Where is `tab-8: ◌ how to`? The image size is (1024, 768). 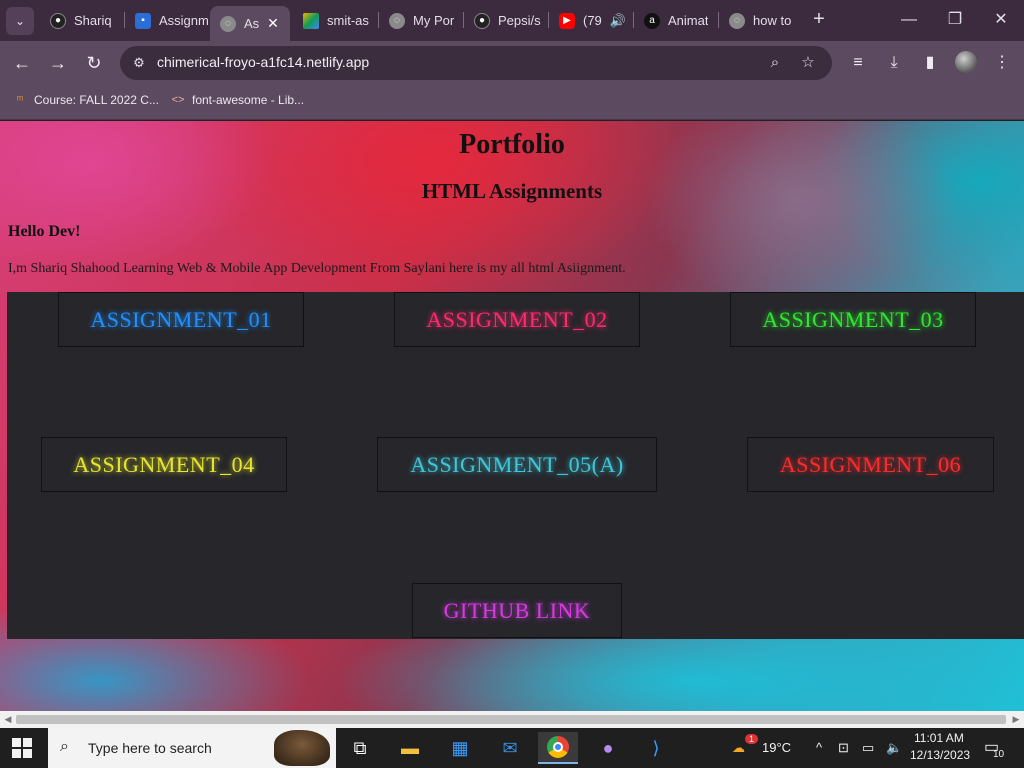 tab-8: ◌ how to is located at coordinates (761, 20).